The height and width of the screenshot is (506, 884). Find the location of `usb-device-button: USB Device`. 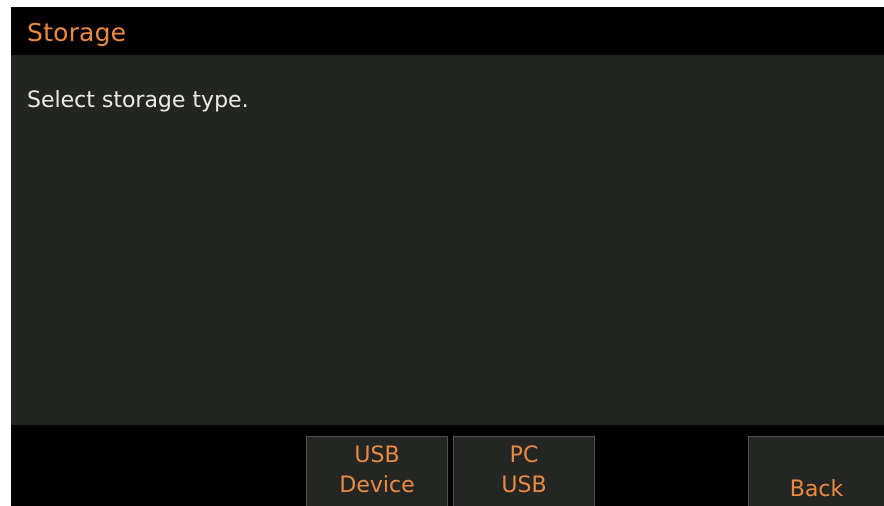

usb-device-button: USB Device is located at coordinates (377, 471).